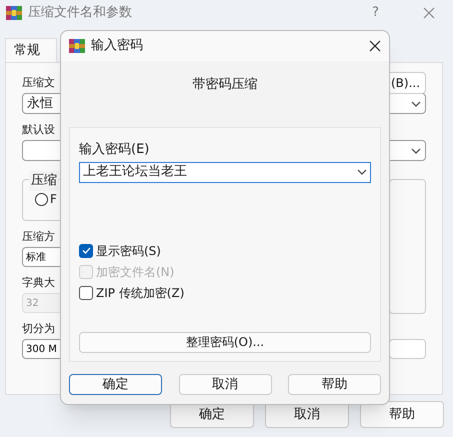 This screenshot has height=437, width=453. What do you see at coordinates (38, 328) in the screenshot?
I see `field-label: 切分为` at bounding box center [38, 328].